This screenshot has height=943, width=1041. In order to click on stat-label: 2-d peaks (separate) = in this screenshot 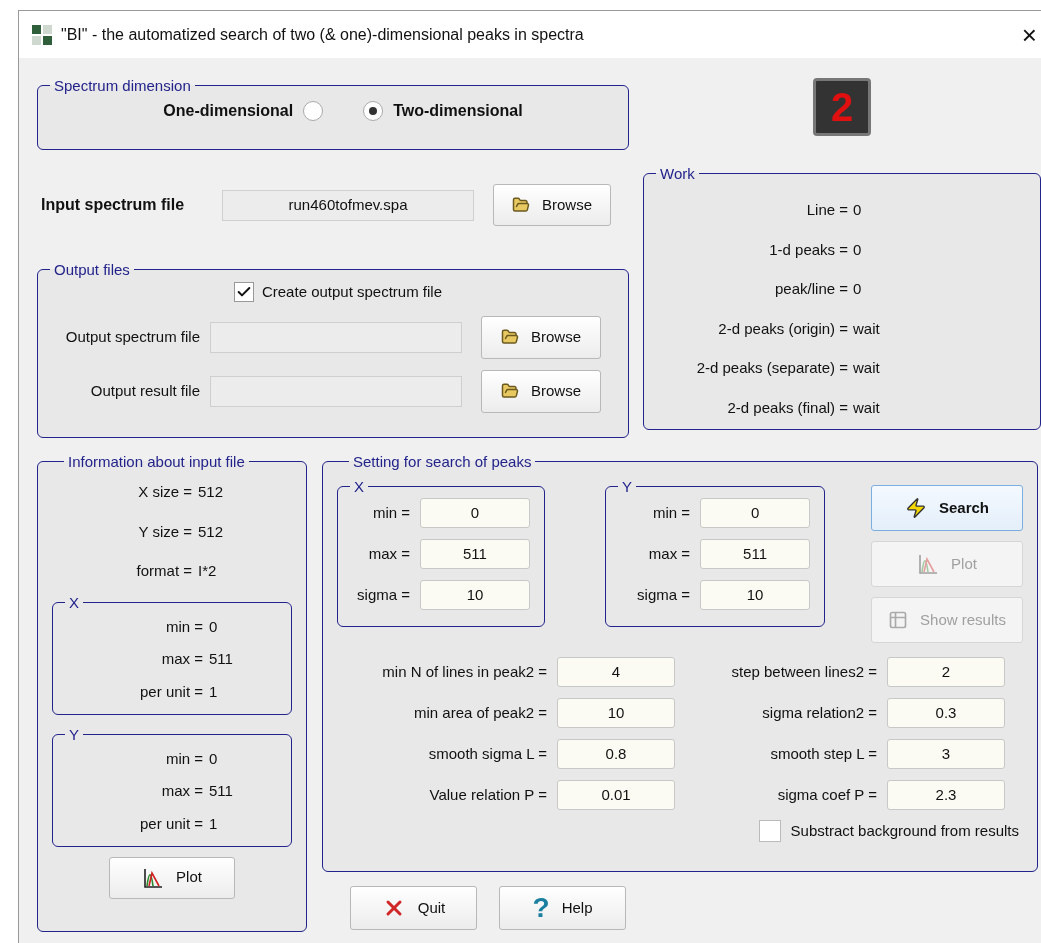, I will do `click(771, 368)`.